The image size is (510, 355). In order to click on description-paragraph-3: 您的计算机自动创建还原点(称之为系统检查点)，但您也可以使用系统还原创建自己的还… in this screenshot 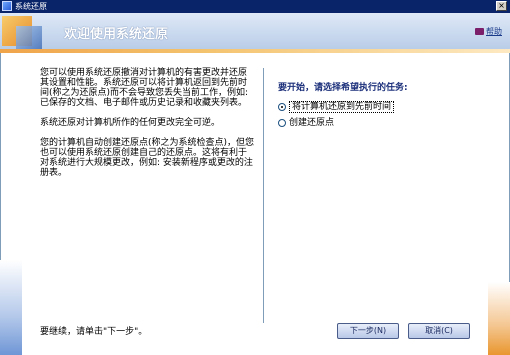, I will do `click(147, 158)`.